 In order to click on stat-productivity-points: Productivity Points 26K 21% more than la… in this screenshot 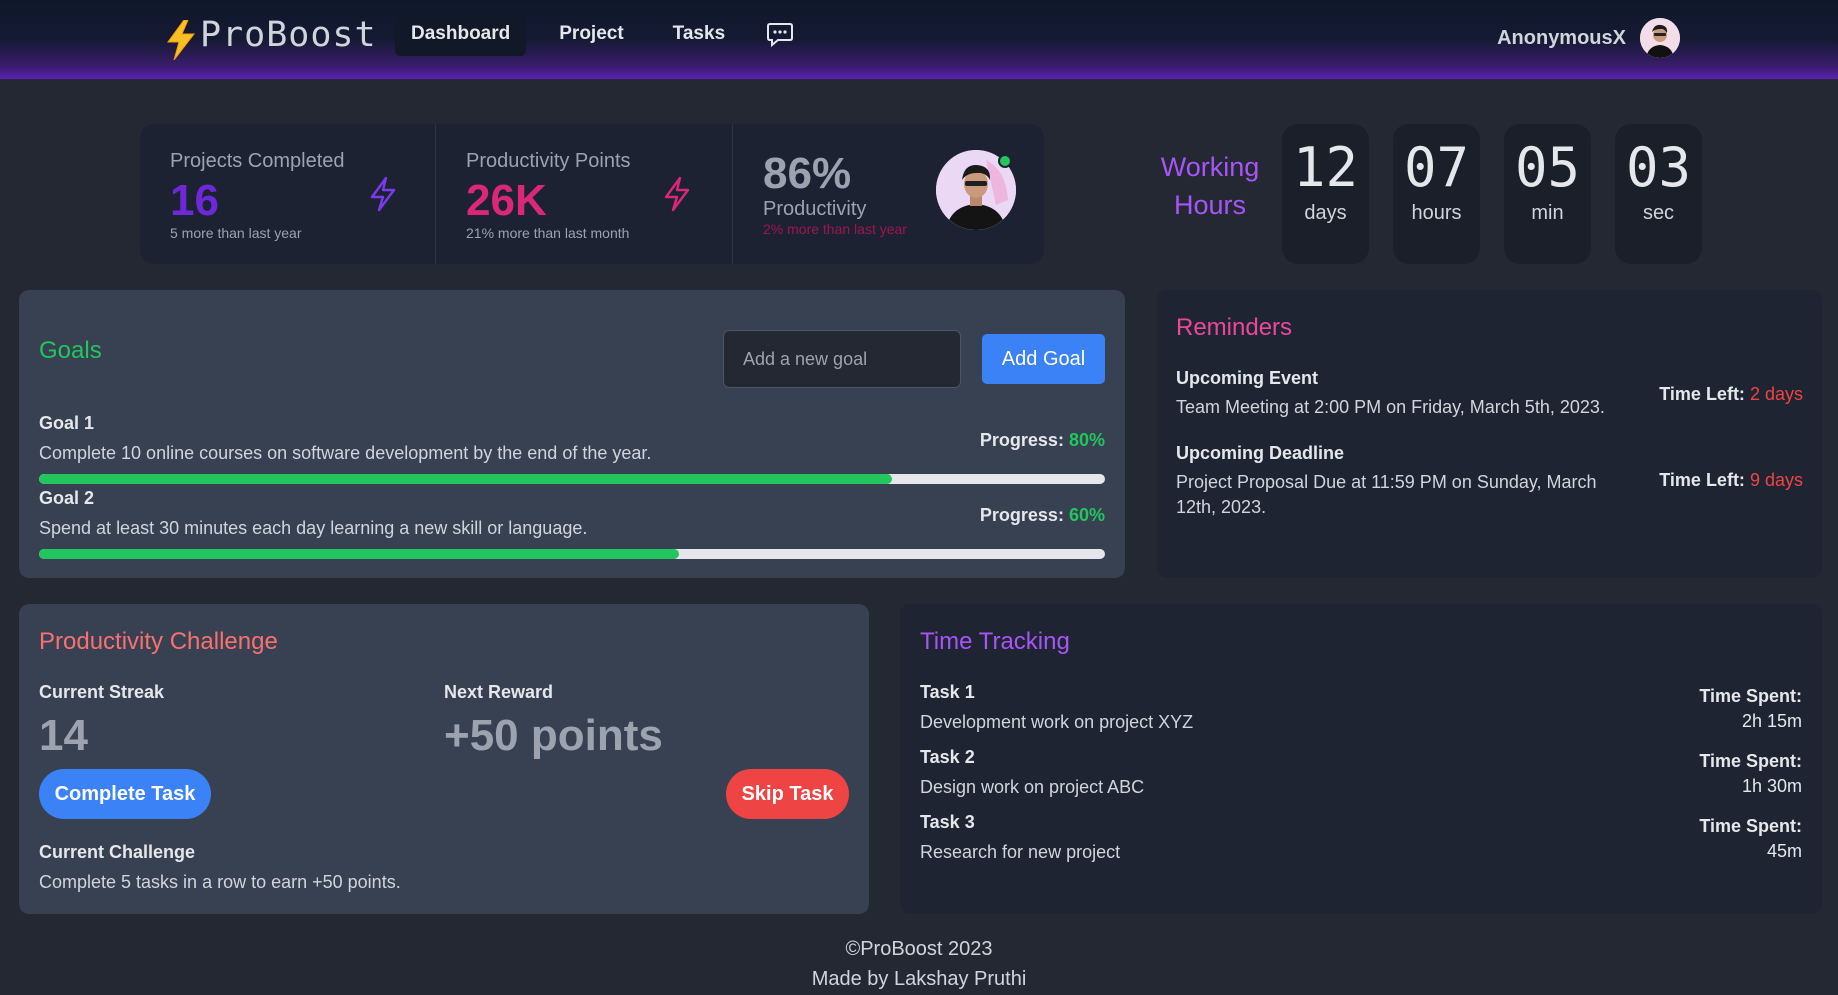, I will do `click(583, 194)`.